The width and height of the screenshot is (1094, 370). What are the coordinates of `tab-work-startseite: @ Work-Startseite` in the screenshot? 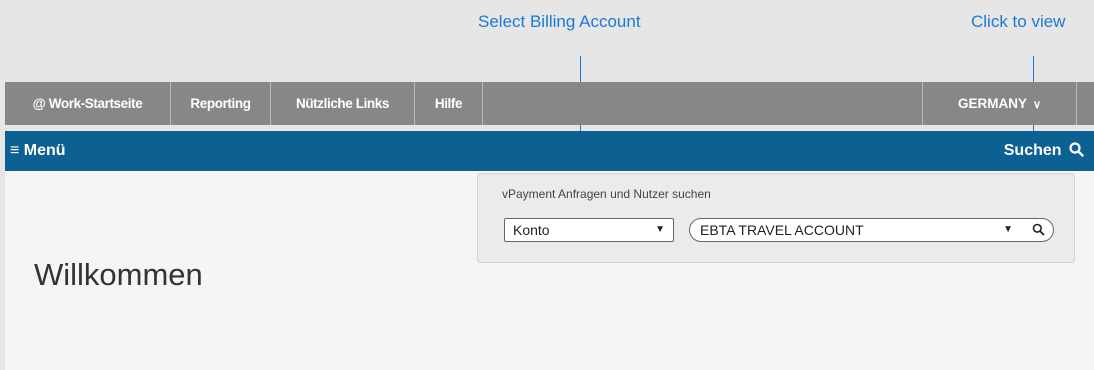 It's located at (88, 103).